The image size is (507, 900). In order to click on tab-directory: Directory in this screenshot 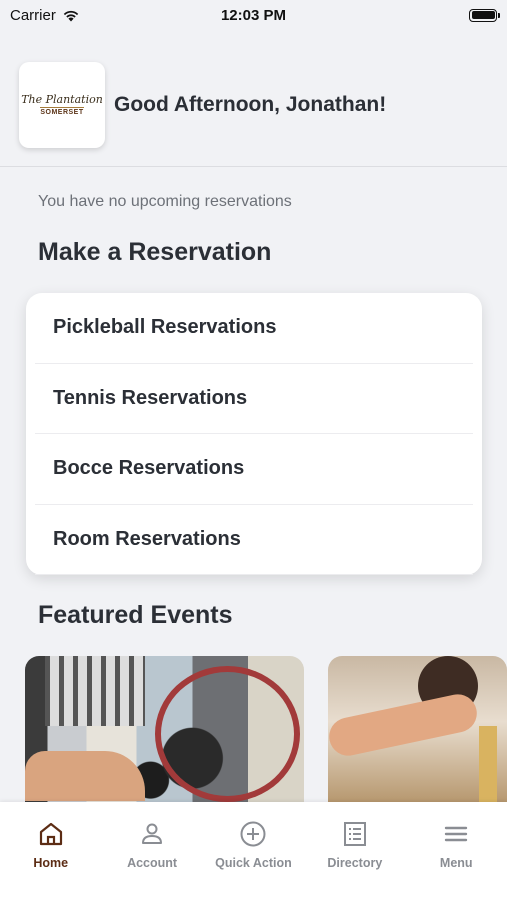, I will do `click(355, 860)`.